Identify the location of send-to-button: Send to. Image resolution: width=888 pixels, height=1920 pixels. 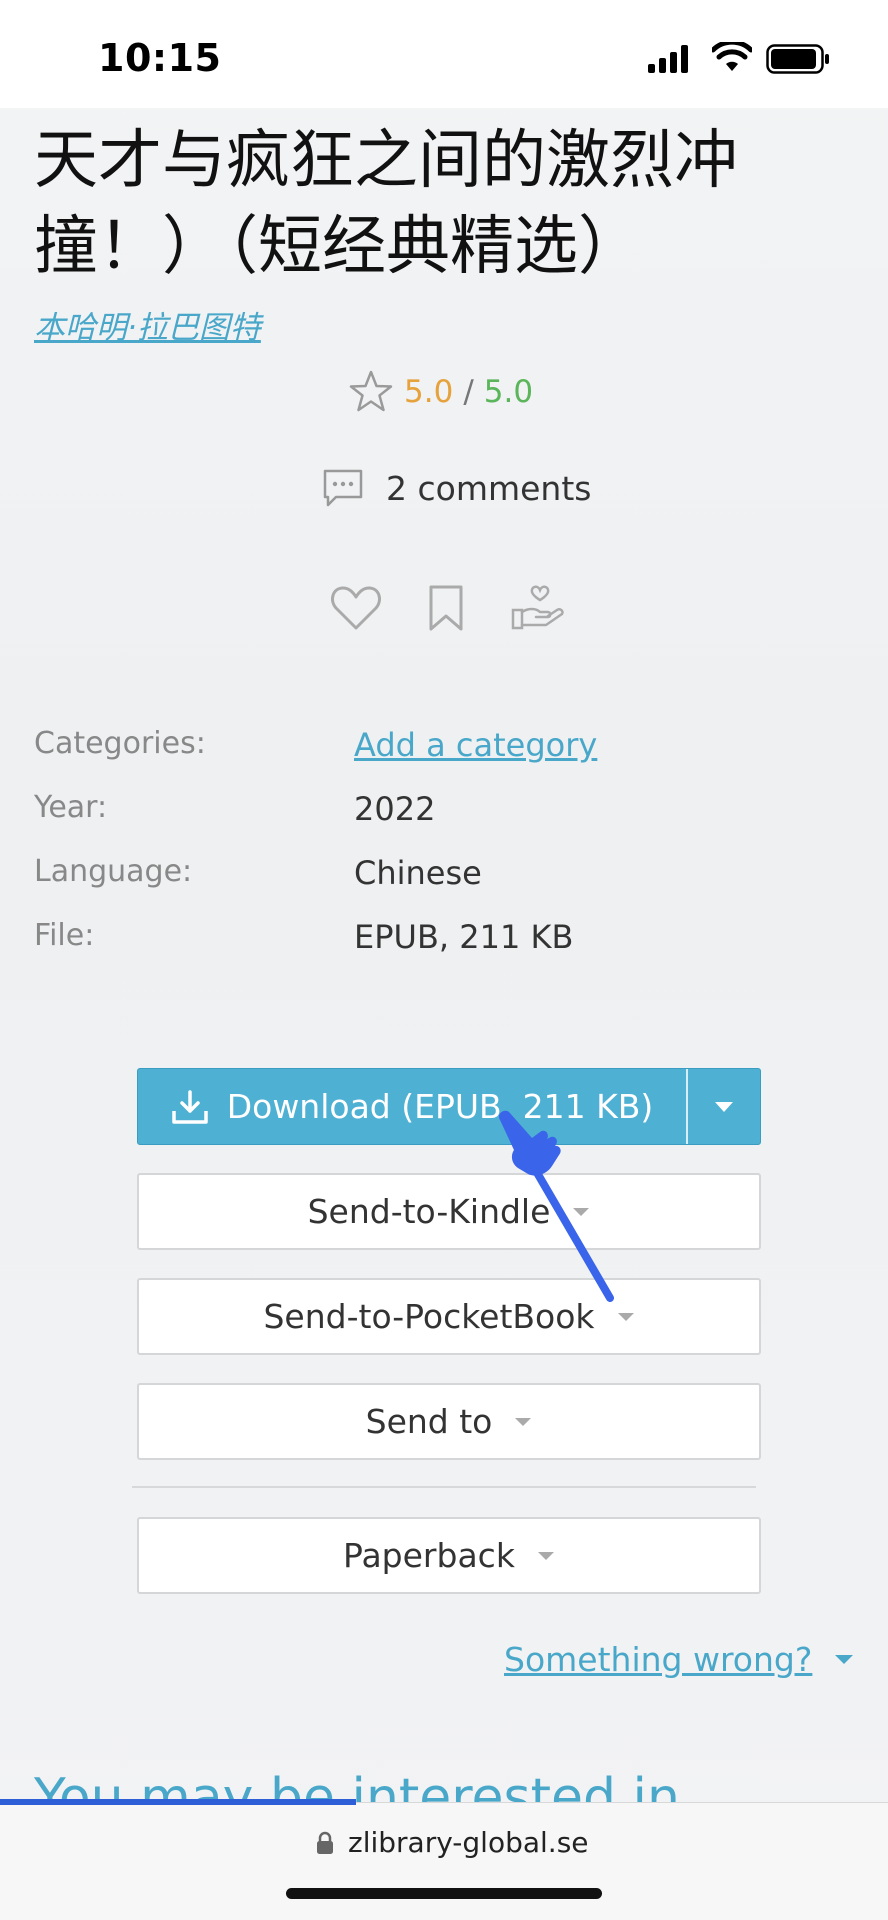
(449, 1421).